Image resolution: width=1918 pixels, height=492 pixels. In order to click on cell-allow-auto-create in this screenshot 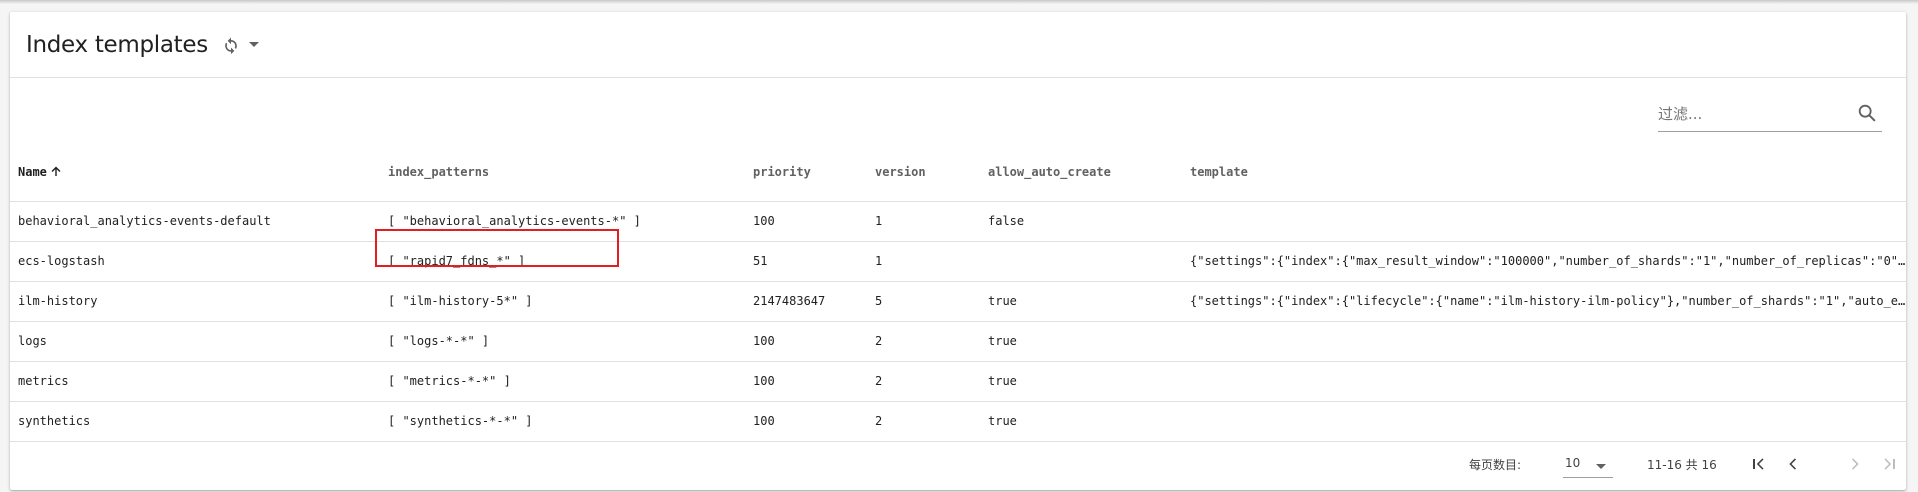, I will do `click(1081, 261)`.